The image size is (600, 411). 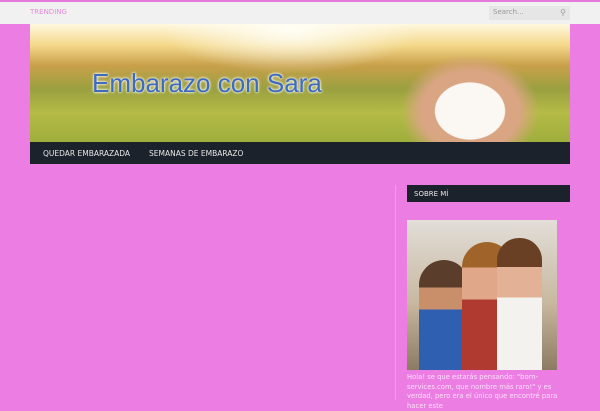 I want to click on main-nav: QUEDAR EMBARAZADA SEMANAS DE EMBARAZO, so click(x=300, y=153).